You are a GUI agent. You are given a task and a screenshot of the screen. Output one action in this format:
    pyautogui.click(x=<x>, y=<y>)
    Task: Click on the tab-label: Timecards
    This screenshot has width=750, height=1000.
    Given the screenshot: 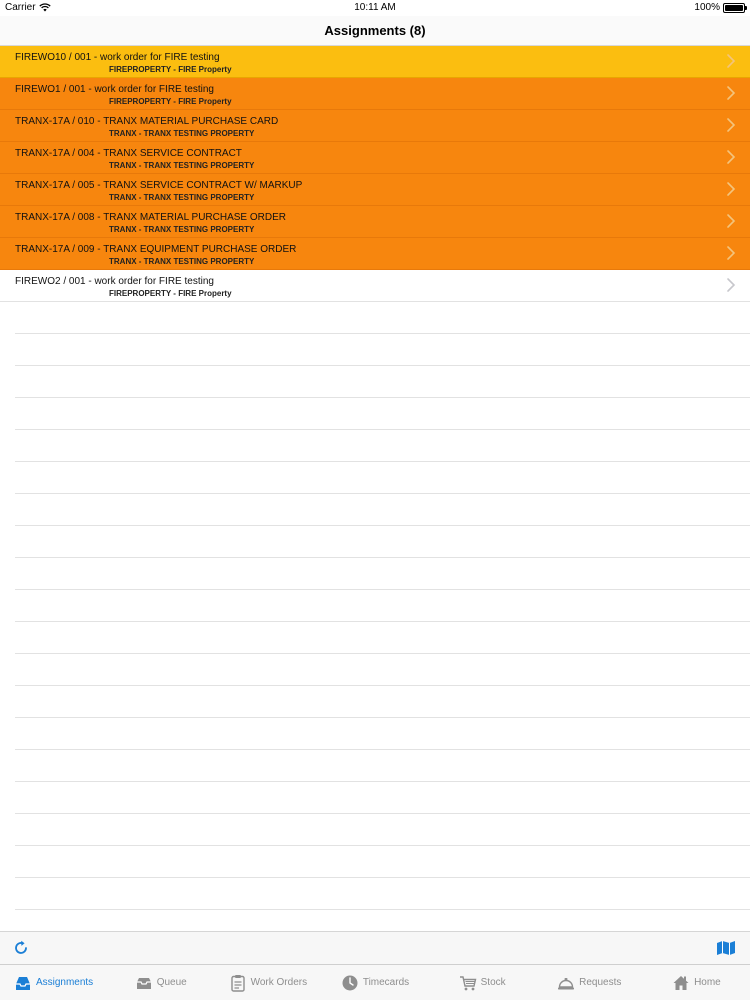 What is the action you would take?
    pyautogui.click(x=386, y=982)
    